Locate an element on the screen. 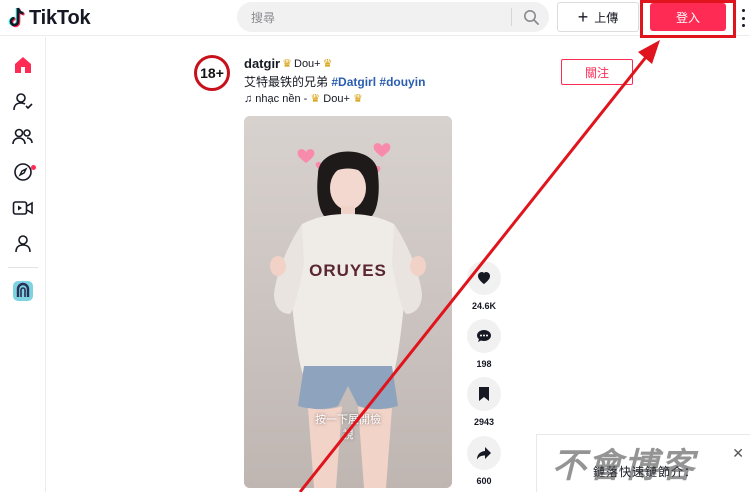 The image size is (750, 492). top-bar: TikTok 搜尋 + 上傳 登入 is located at coordinates (375, 19).